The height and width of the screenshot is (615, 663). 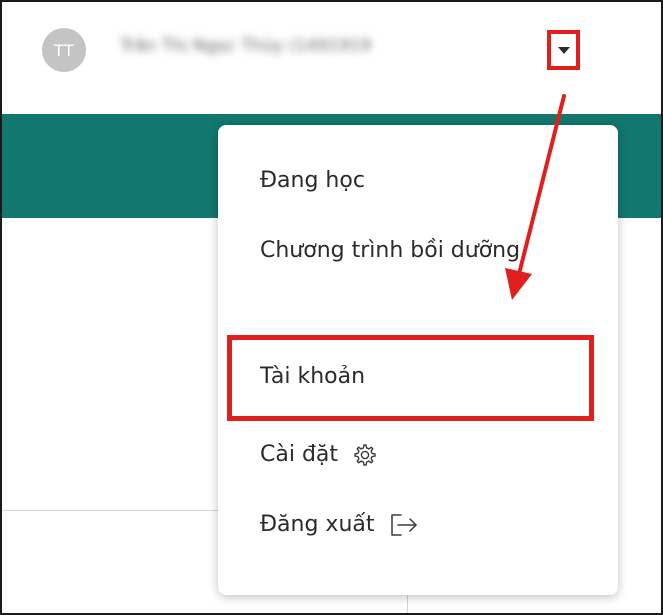 I want to click on menu-item-settings: Cài đặt, so click(x=319, y=455).